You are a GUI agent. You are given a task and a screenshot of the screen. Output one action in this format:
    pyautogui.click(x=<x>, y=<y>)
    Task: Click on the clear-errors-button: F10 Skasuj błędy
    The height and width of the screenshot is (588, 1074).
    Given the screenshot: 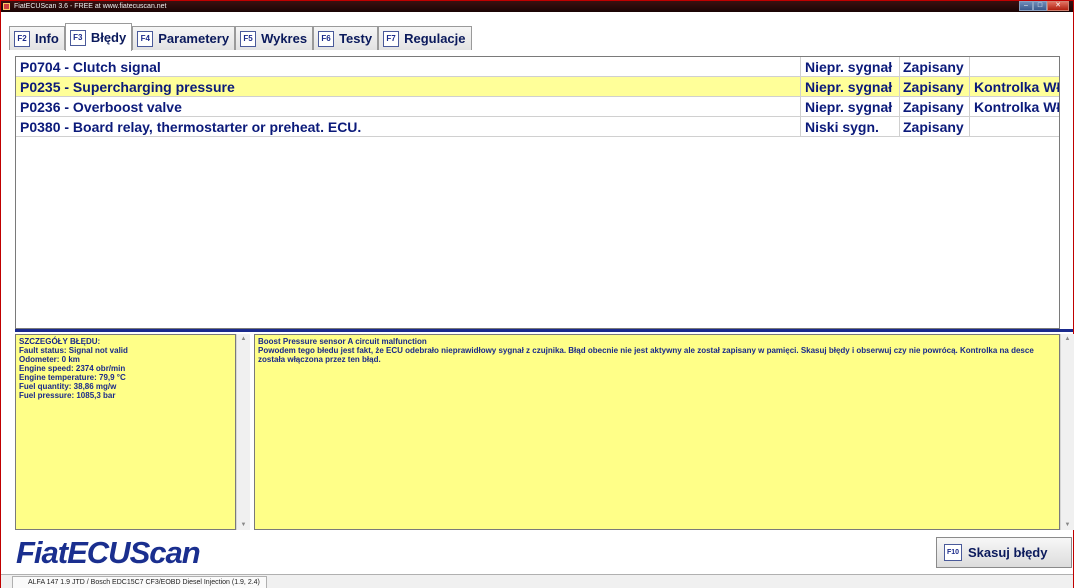 What is the action you would take?
    pyautogui.click(x=1004, y=552)
    